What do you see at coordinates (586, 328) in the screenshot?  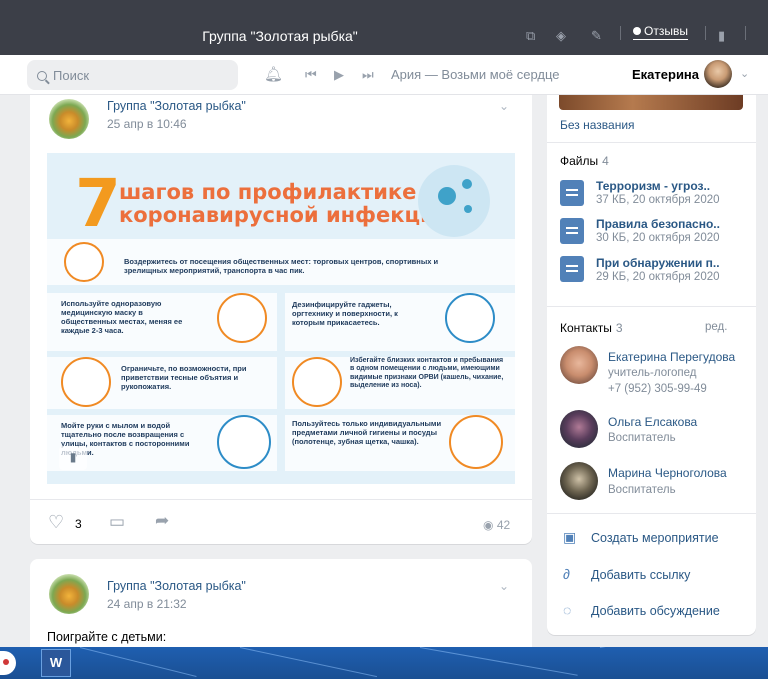 I see `contacts-title: Контакты` at bounding box center [586, 328].